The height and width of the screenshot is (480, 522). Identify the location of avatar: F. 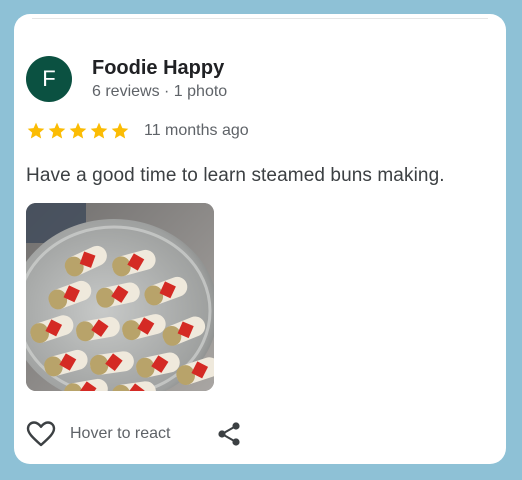
(49, 79).